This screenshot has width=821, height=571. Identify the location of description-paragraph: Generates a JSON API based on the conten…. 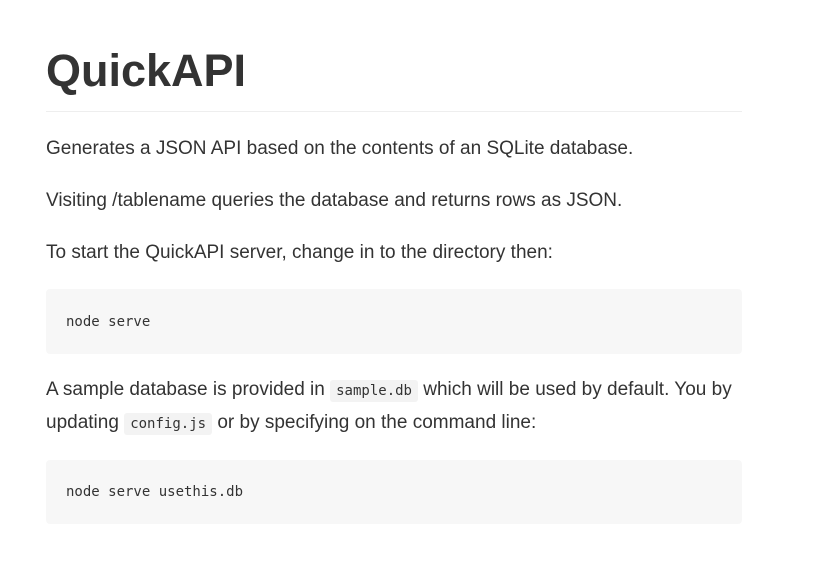
(340, 148).